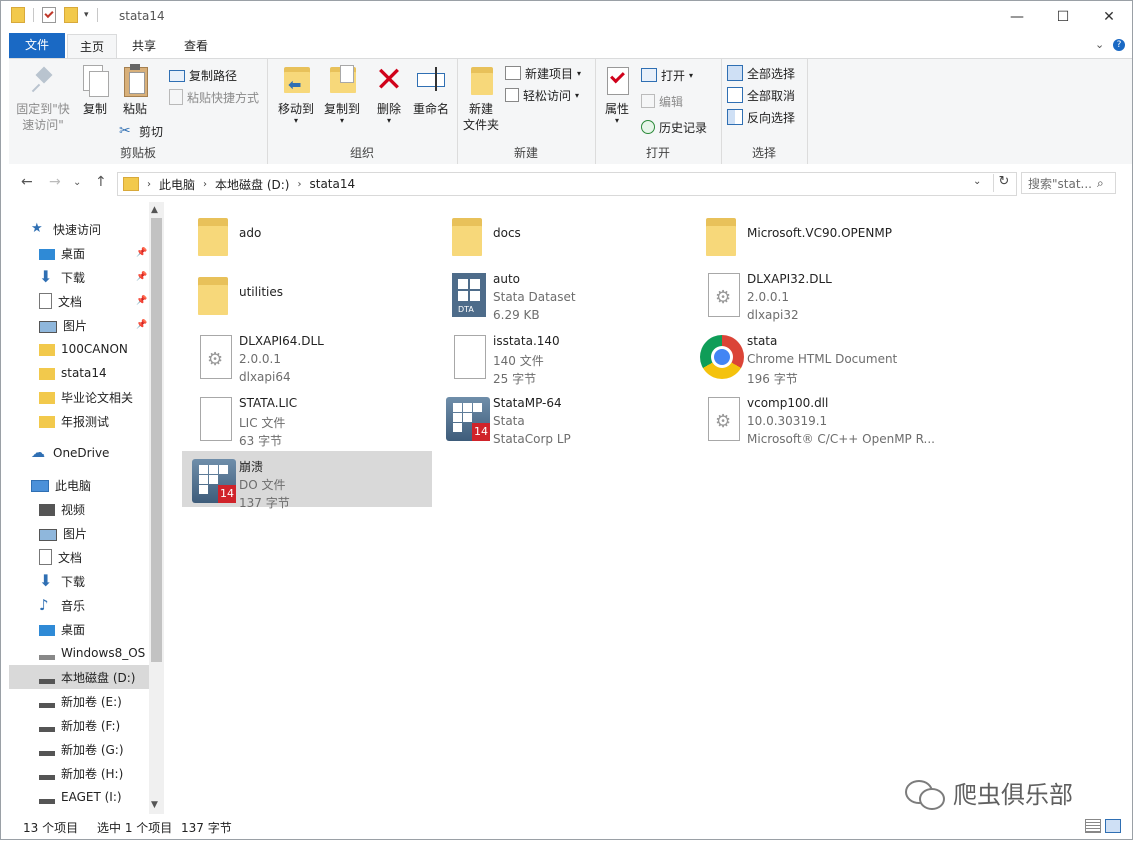 Image resolution: width=1137 pixels, height=845 pixels. Describe the element at coordinates (761, 95) in the screenshot. I see `select-none-button: 全部取消` at that location.